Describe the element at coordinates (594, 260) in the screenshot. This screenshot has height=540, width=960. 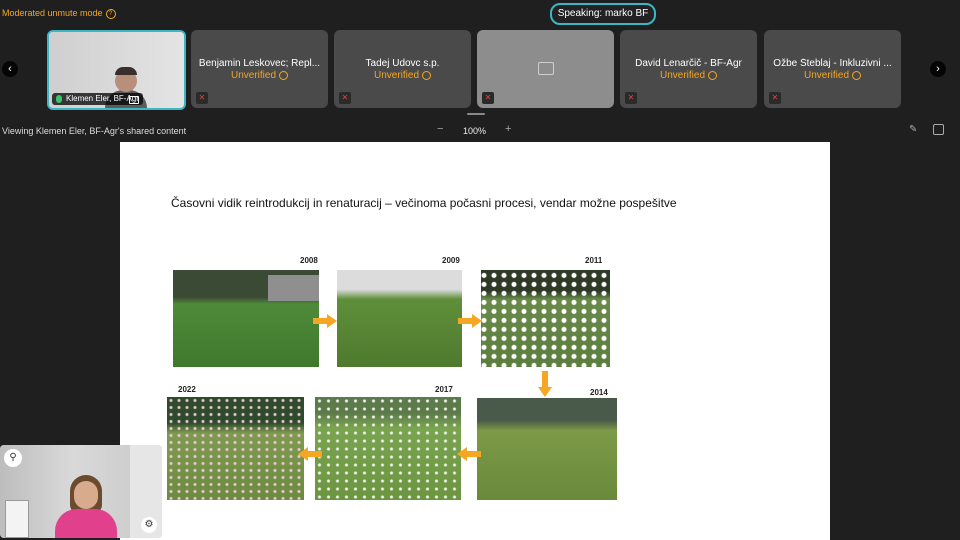
I see `year-label: 2011` at that location.